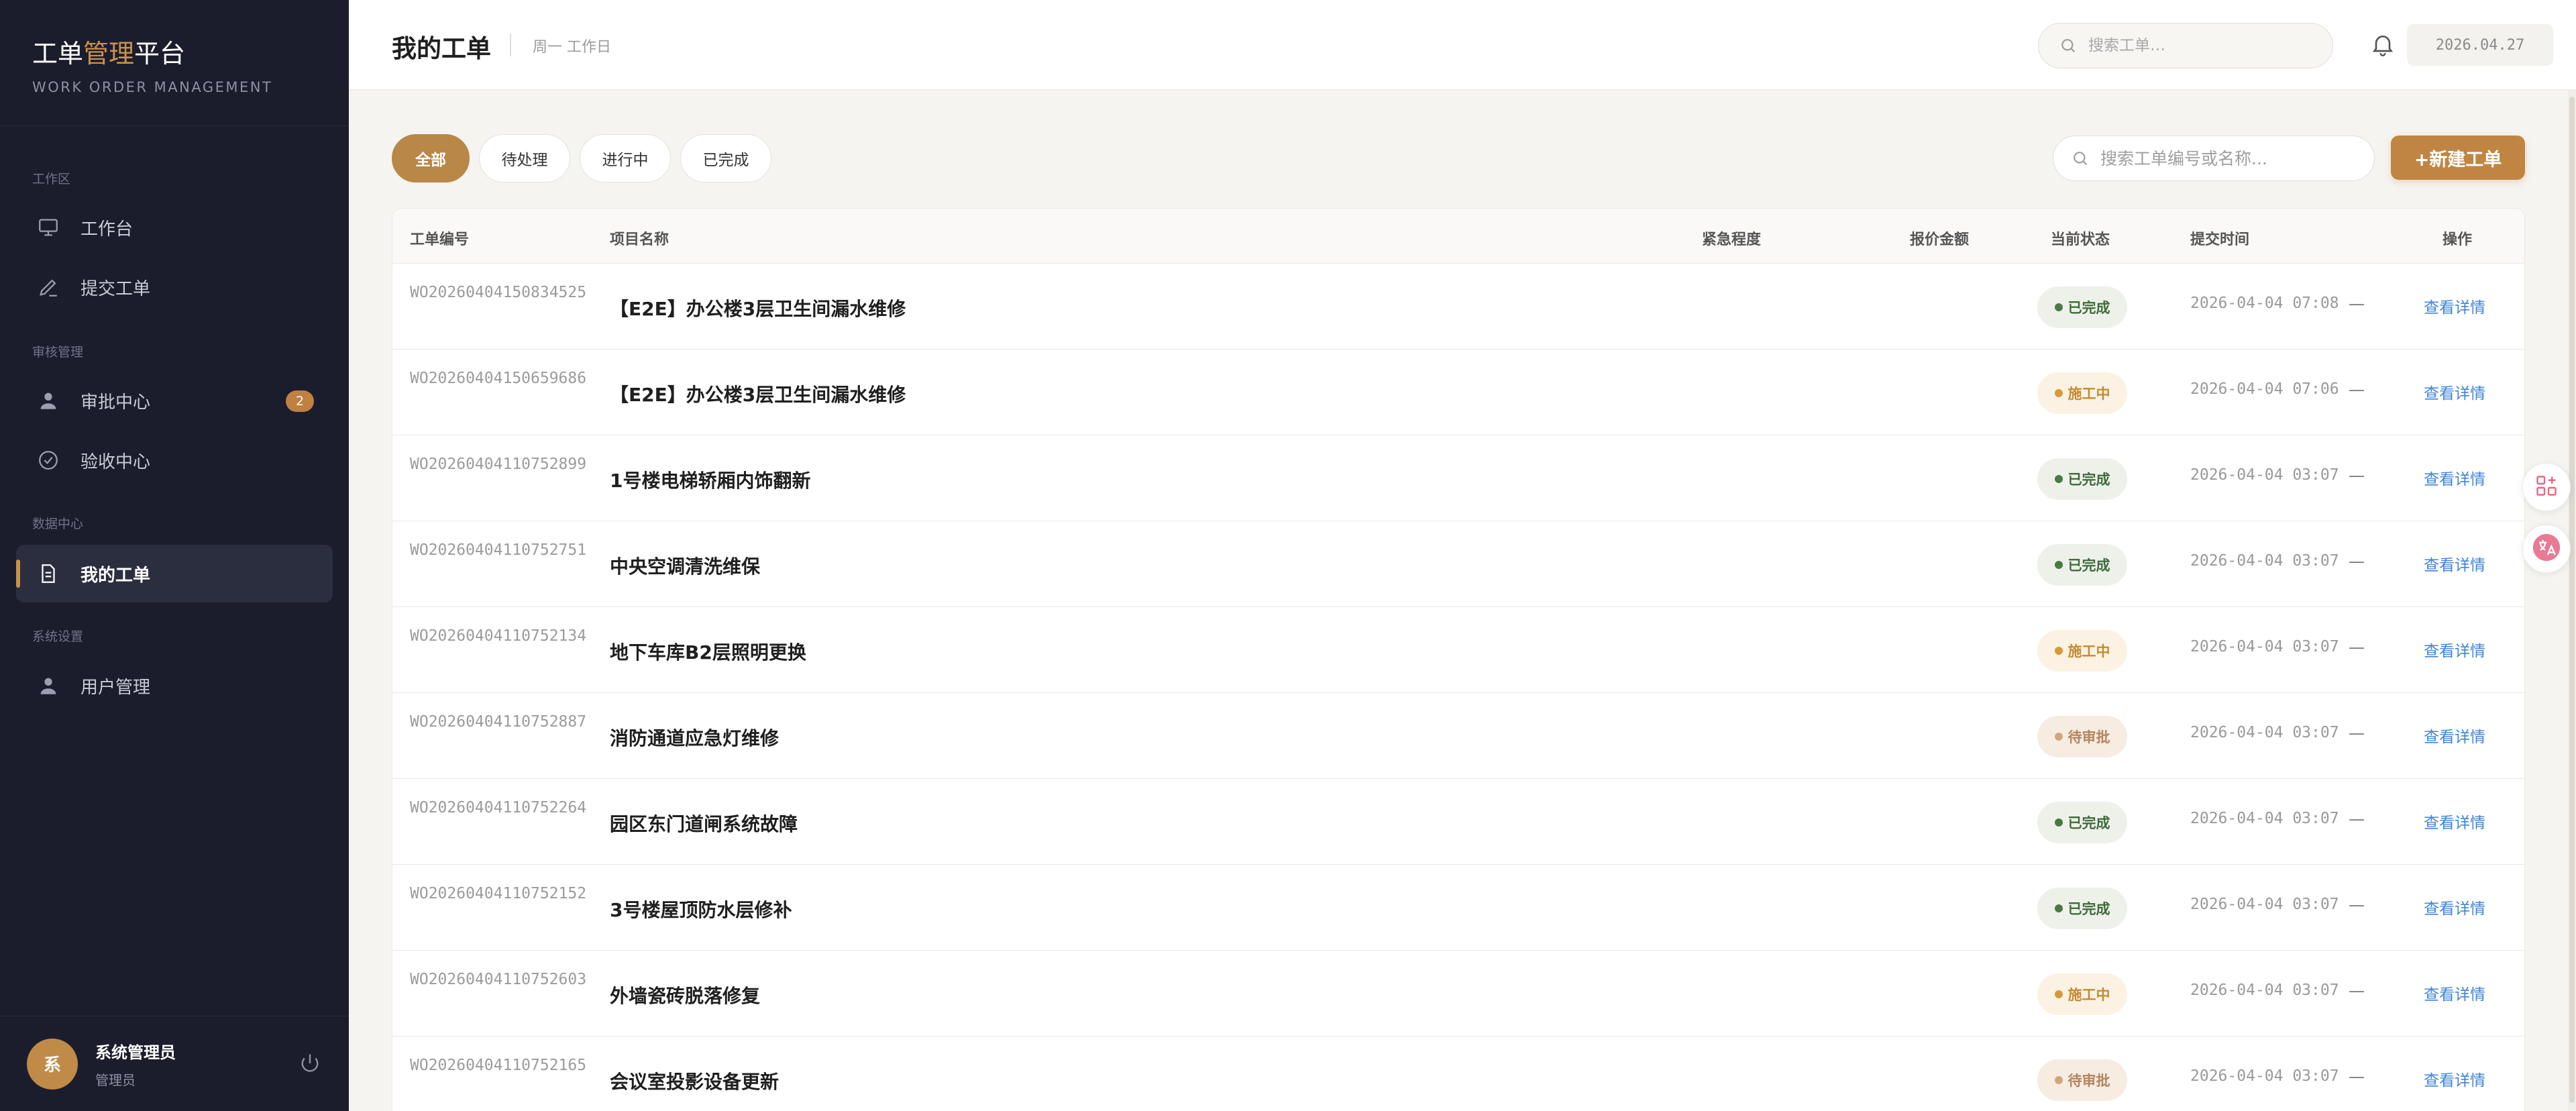 This screenshot has width=2576, height=1111. Describe the element at coordinates (300, 401) in the screenshot. I see `approval-count-badge: 2` at that location.